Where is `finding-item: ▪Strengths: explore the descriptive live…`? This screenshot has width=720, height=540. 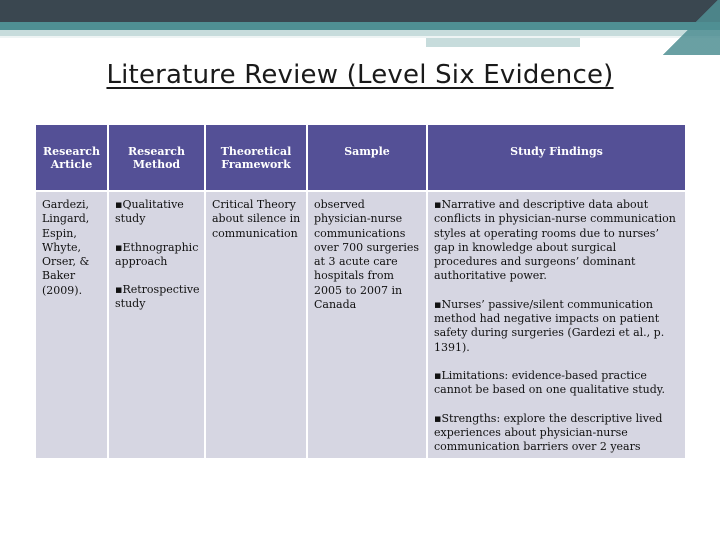
finding-item: ▪Strengths: explore the descriptive live… is located at coordinates (548, 432).